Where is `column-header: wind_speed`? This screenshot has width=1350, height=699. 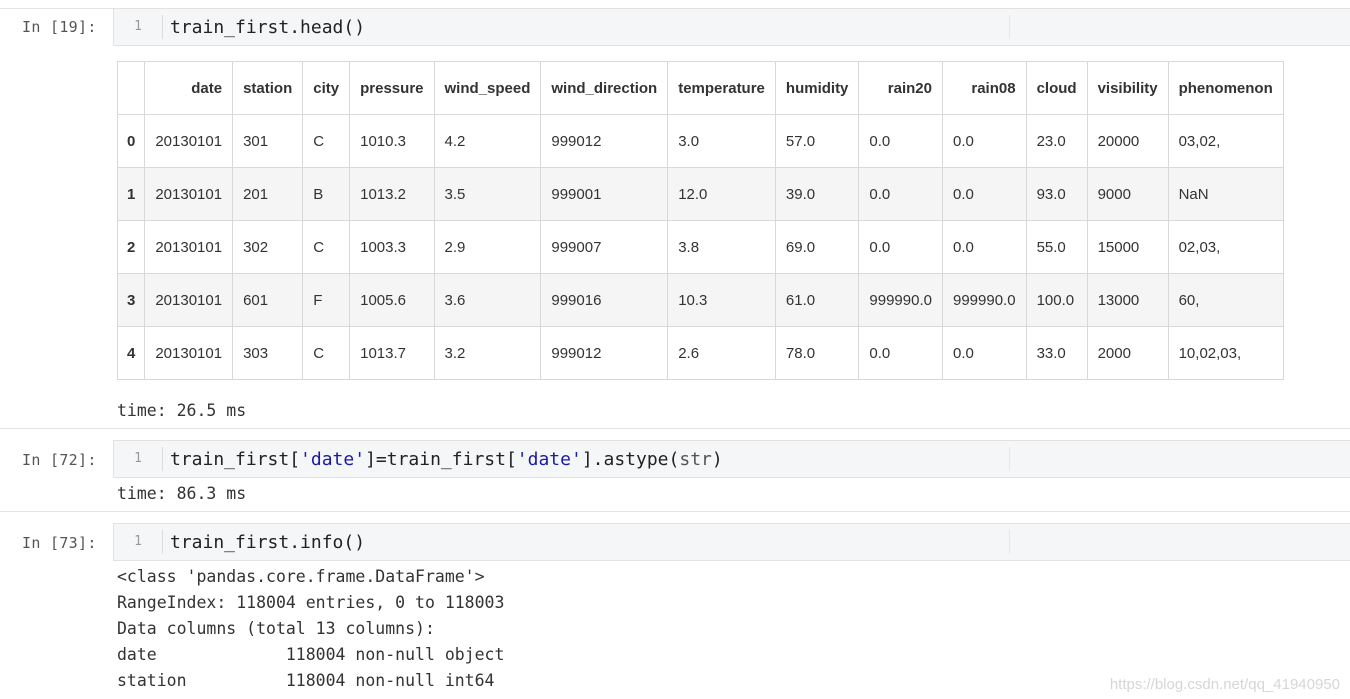
column-header: wind_speed is located at coordinates (487, 88).